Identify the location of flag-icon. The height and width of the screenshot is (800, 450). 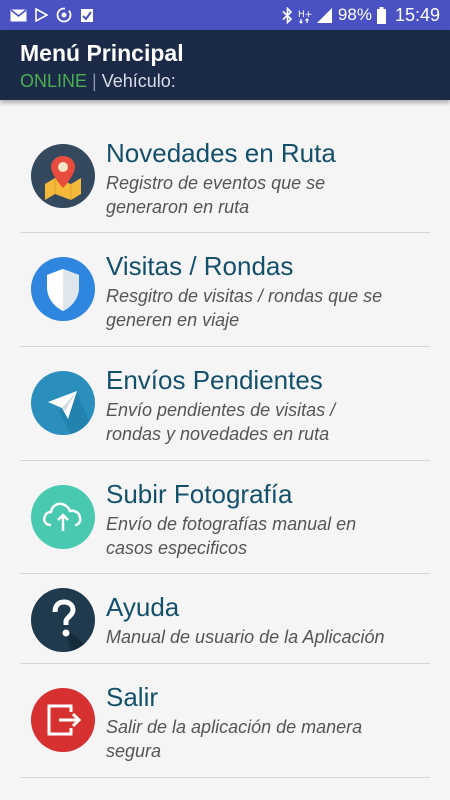
(87, 15).